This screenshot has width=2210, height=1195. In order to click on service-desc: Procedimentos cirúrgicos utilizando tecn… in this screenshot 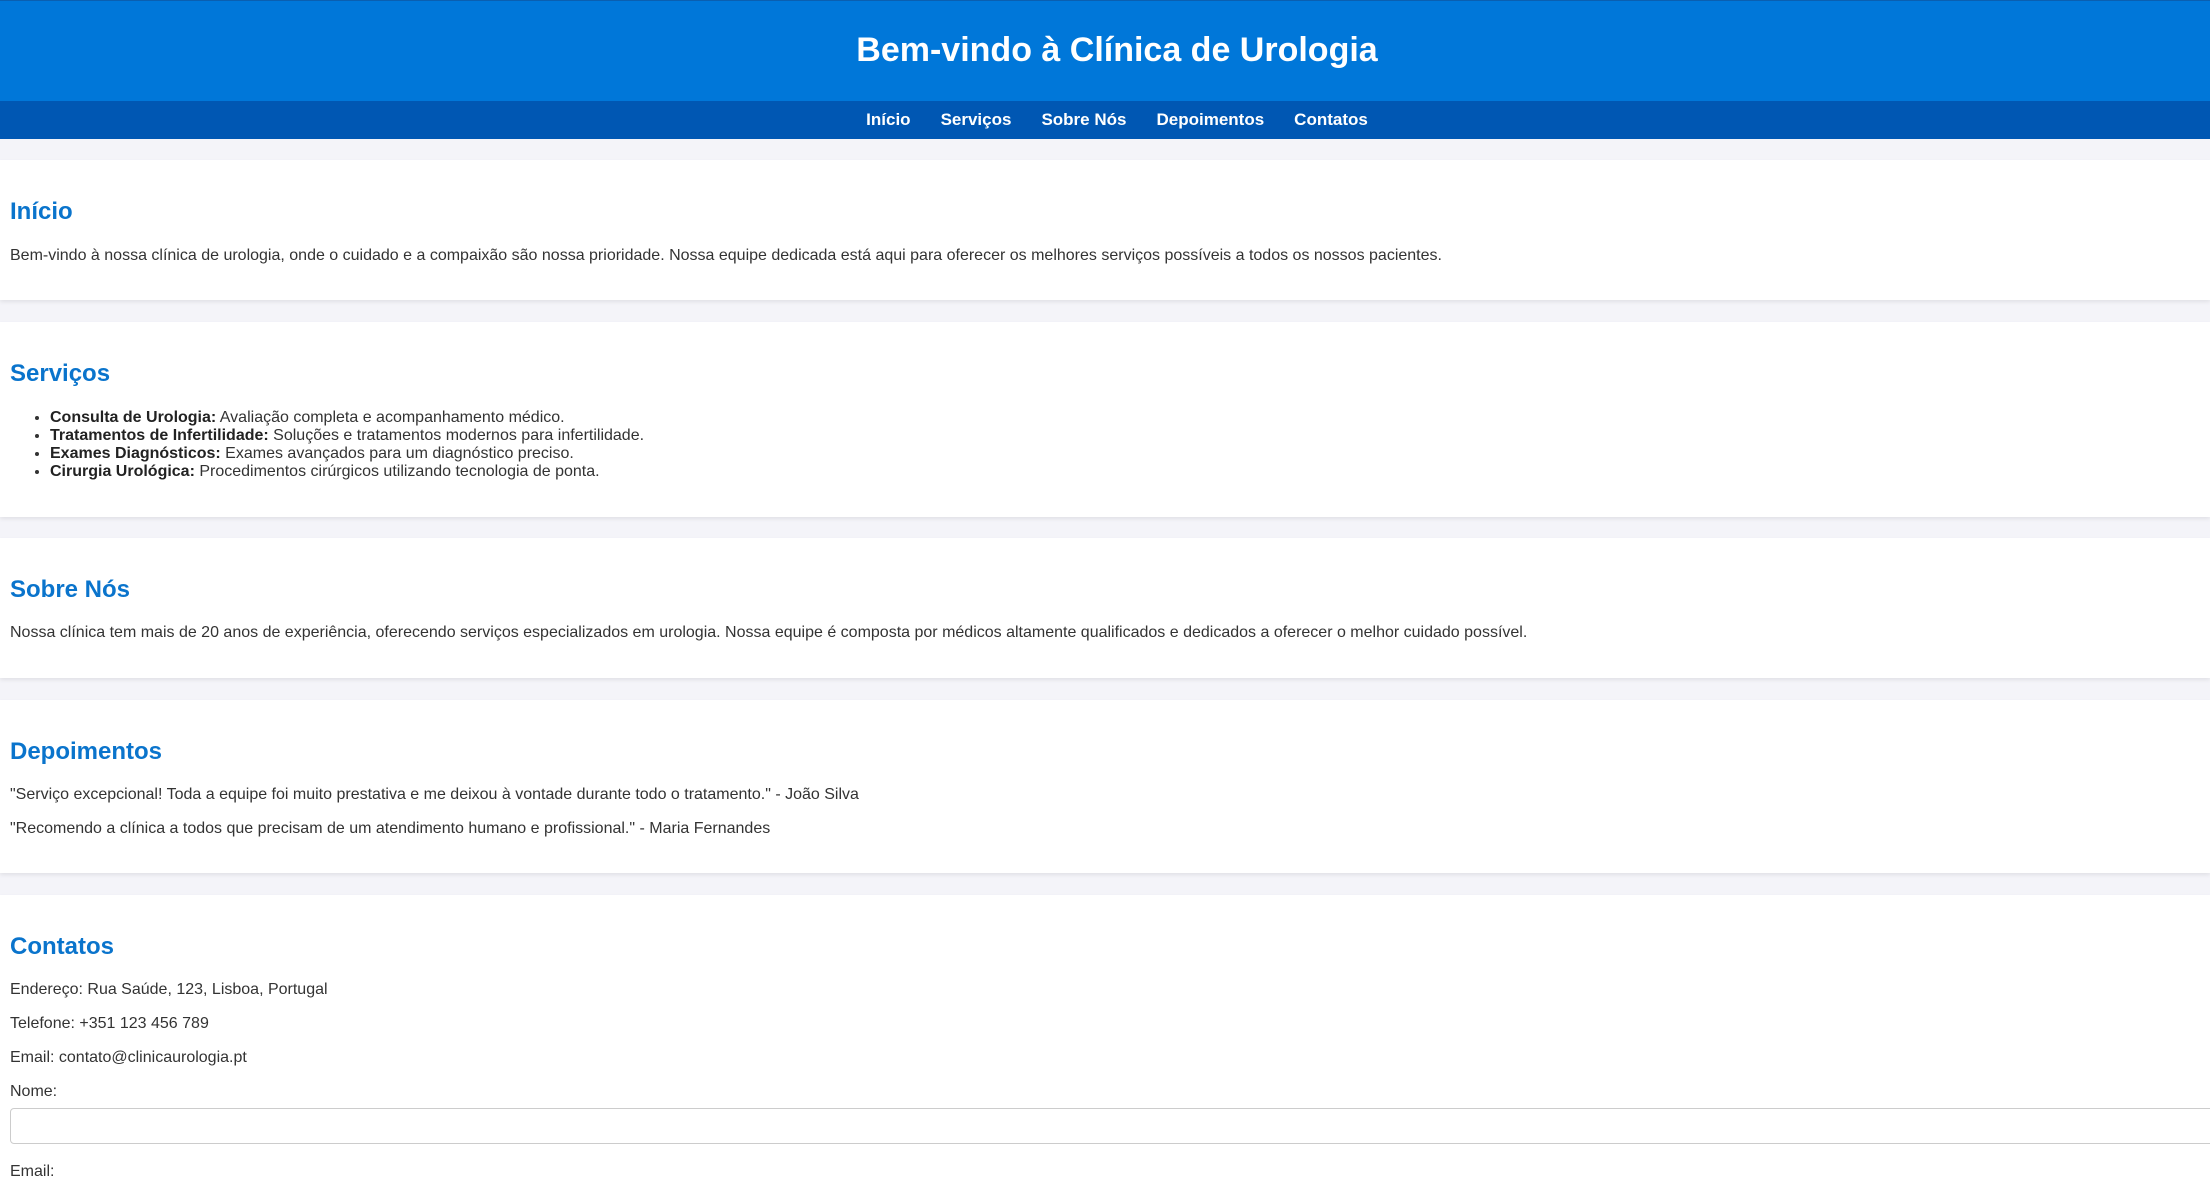, I will do `click(397, 471)`.